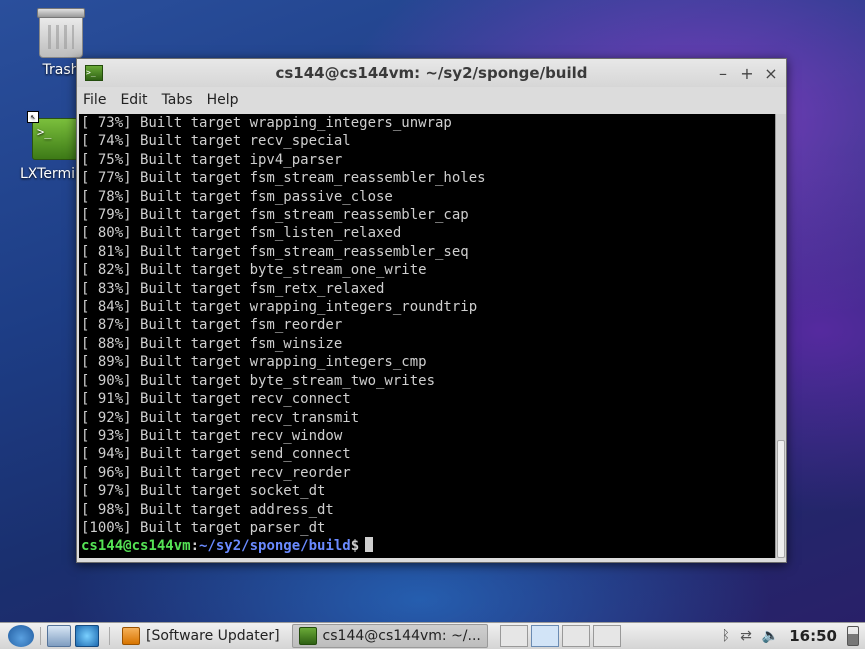 The width and height of the screenshot is (865, 649). I want to click on close-button: ×, so click(771, 73).